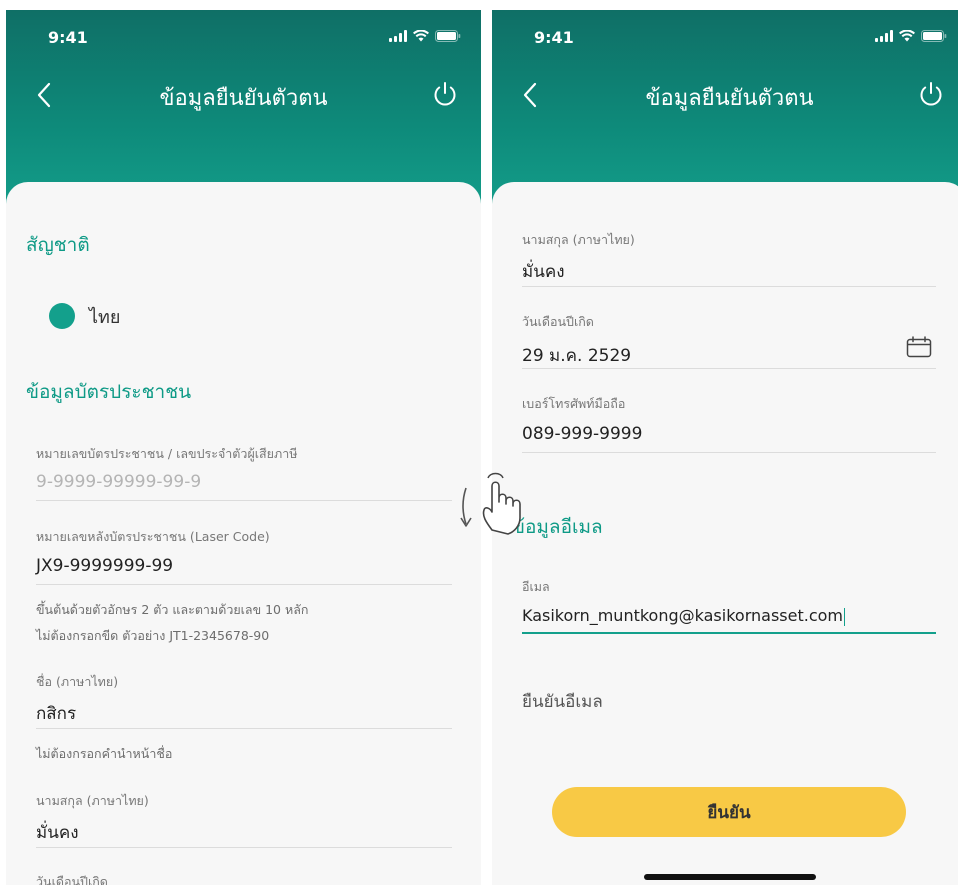  What do you see at coordinates (58, 245) in the screenshot?
I see `nationality-title: สัญชาติ` at bounding box center [58, 245].